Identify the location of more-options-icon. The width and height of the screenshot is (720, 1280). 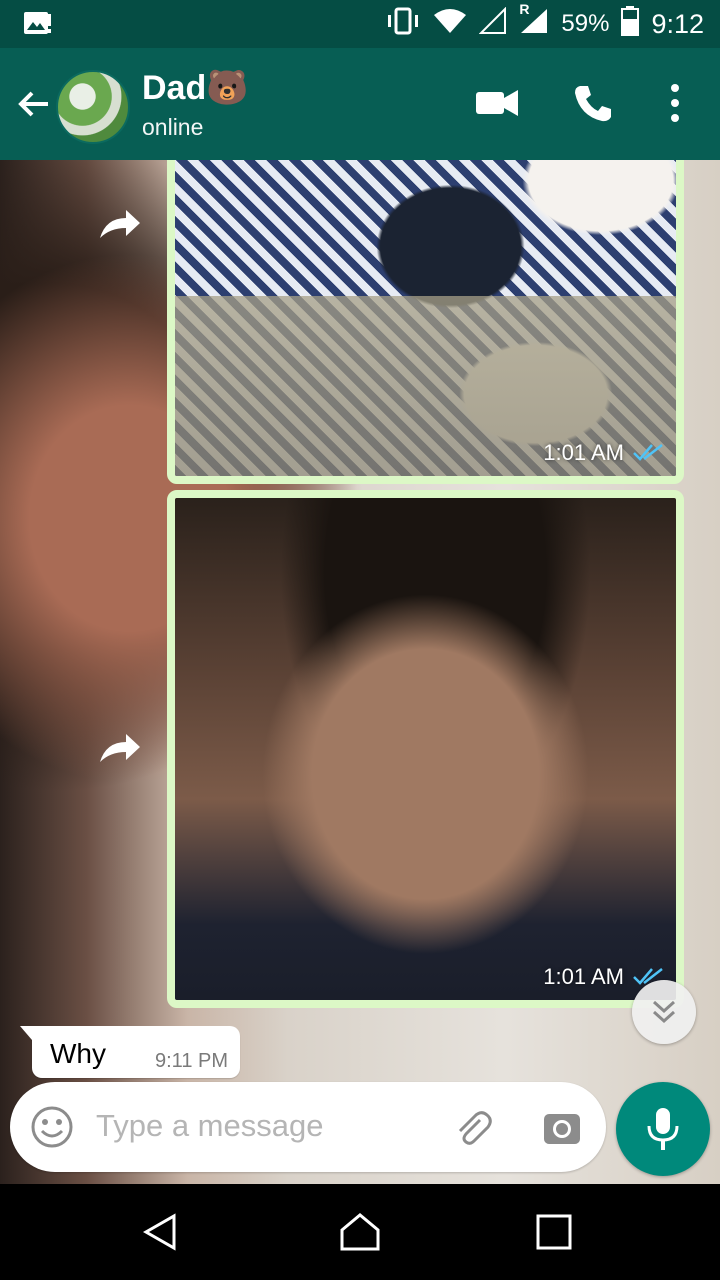
(683, 103).